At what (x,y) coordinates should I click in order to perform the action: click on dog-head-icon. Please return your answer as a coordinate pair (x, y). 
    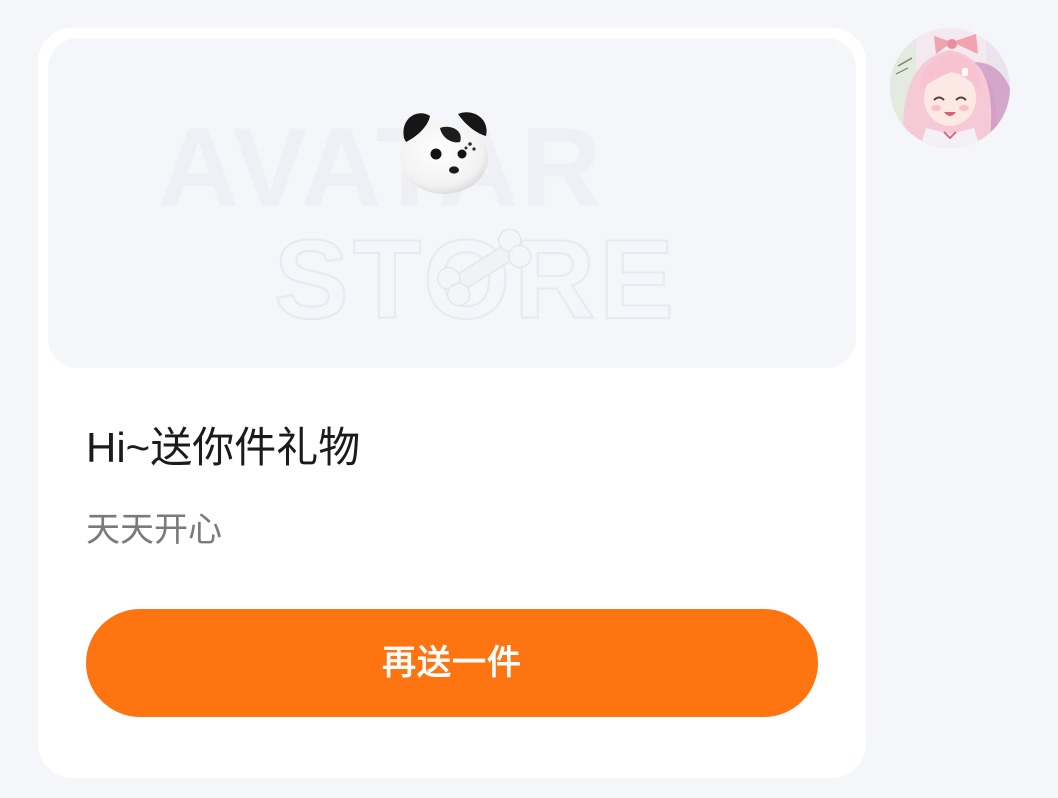
    Looking at the image, I should click on (444, 153).